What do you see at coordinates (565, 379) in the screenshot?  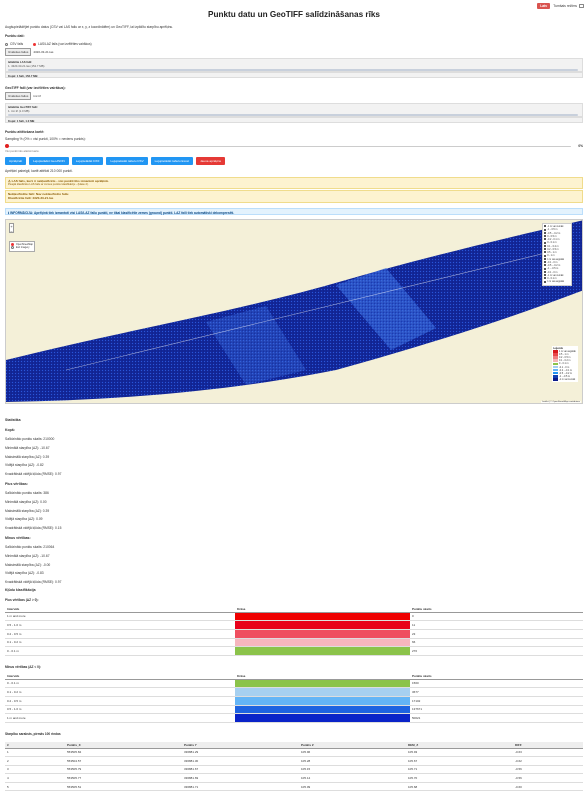 I see `legend-item: -1 m vai zemāk` at bounding box center [565, 379].